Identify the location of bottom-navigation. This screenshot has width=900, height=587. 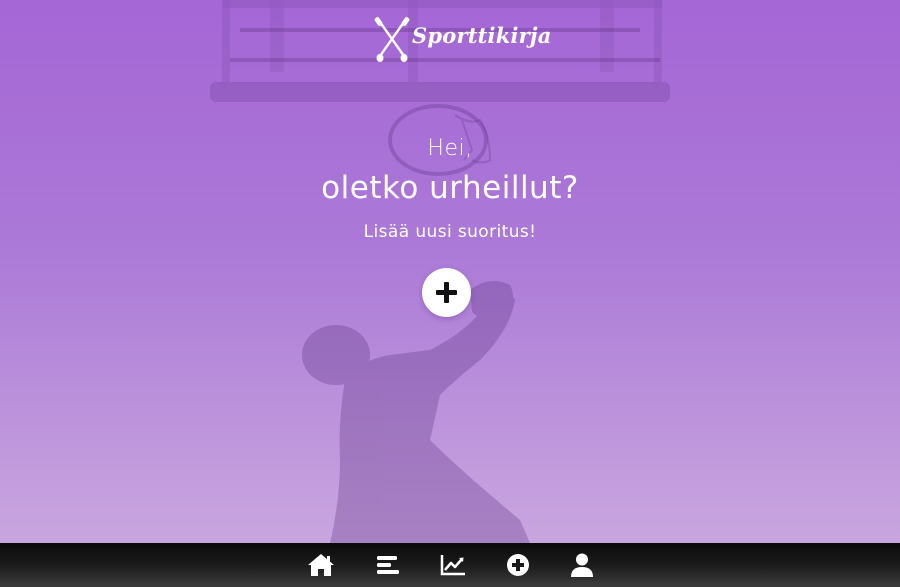
(450, 565).